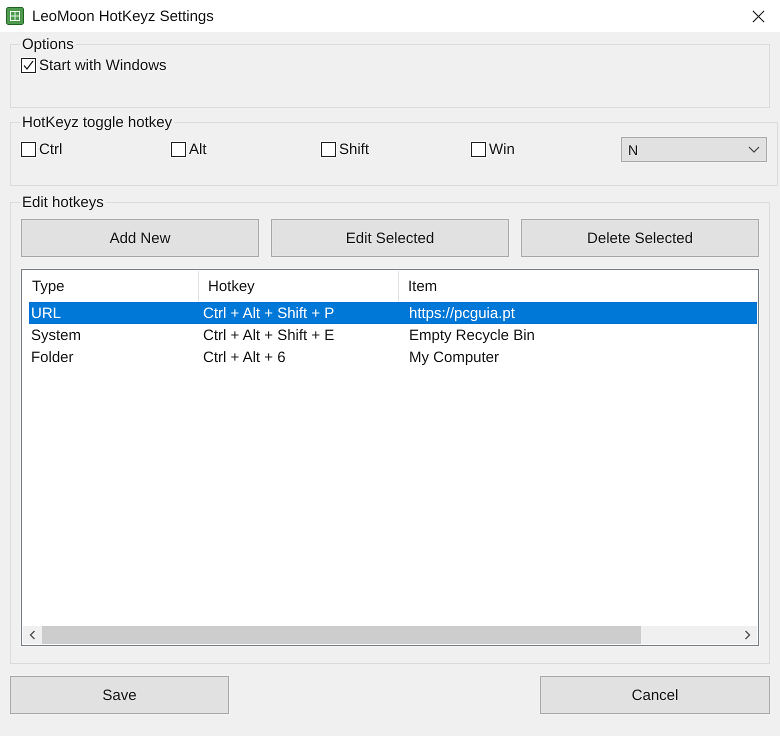  What do you see at coordinates (472, 335) in the screenshot?
I see `table-cell-text: Empty Recycle Bin` at bounding box center [472, 335].